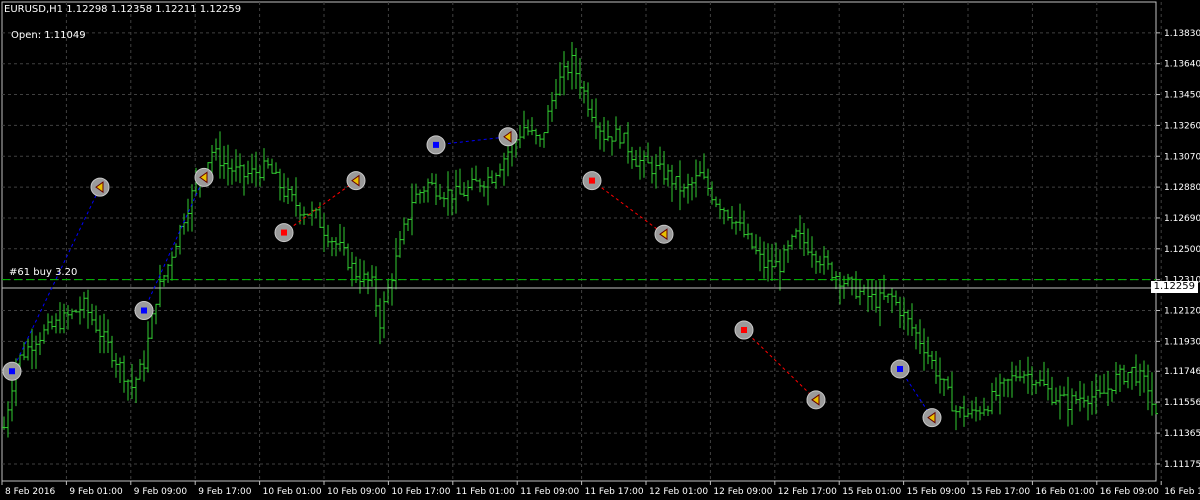  Describe the element at coordinates (30, 492) in the screenshot. I see `x-tick-label: 8 Feb 2016` at that location.